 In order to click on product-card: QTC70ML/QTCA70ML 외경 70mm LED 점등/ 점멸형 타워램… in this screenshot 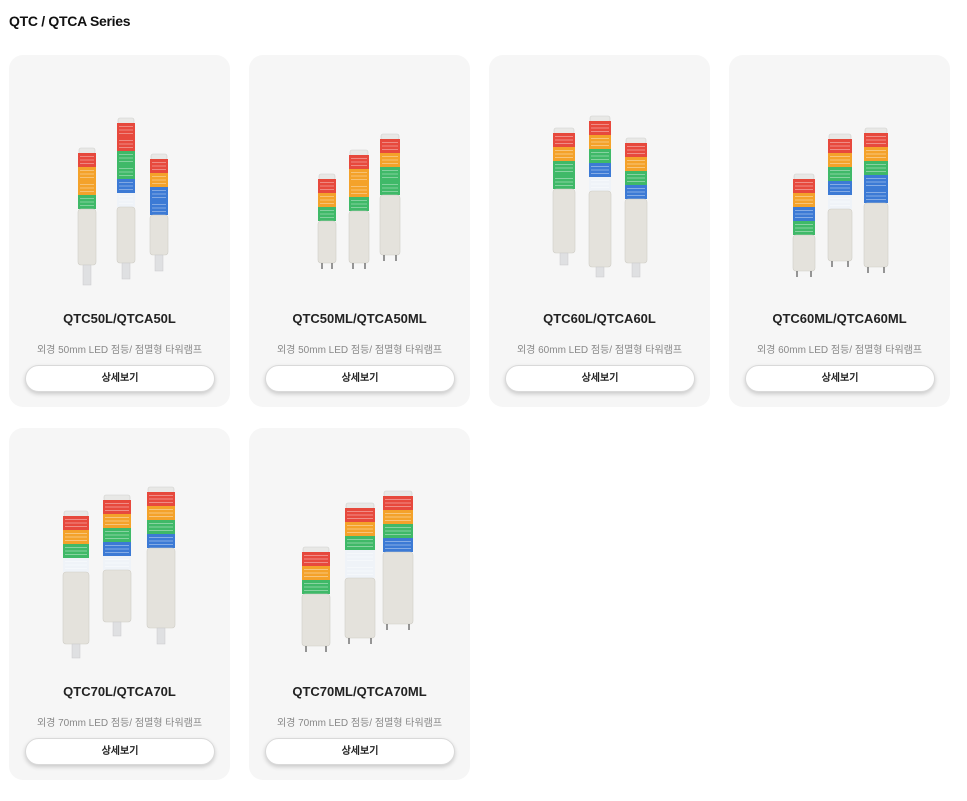, I will do `click(359, 604)`.